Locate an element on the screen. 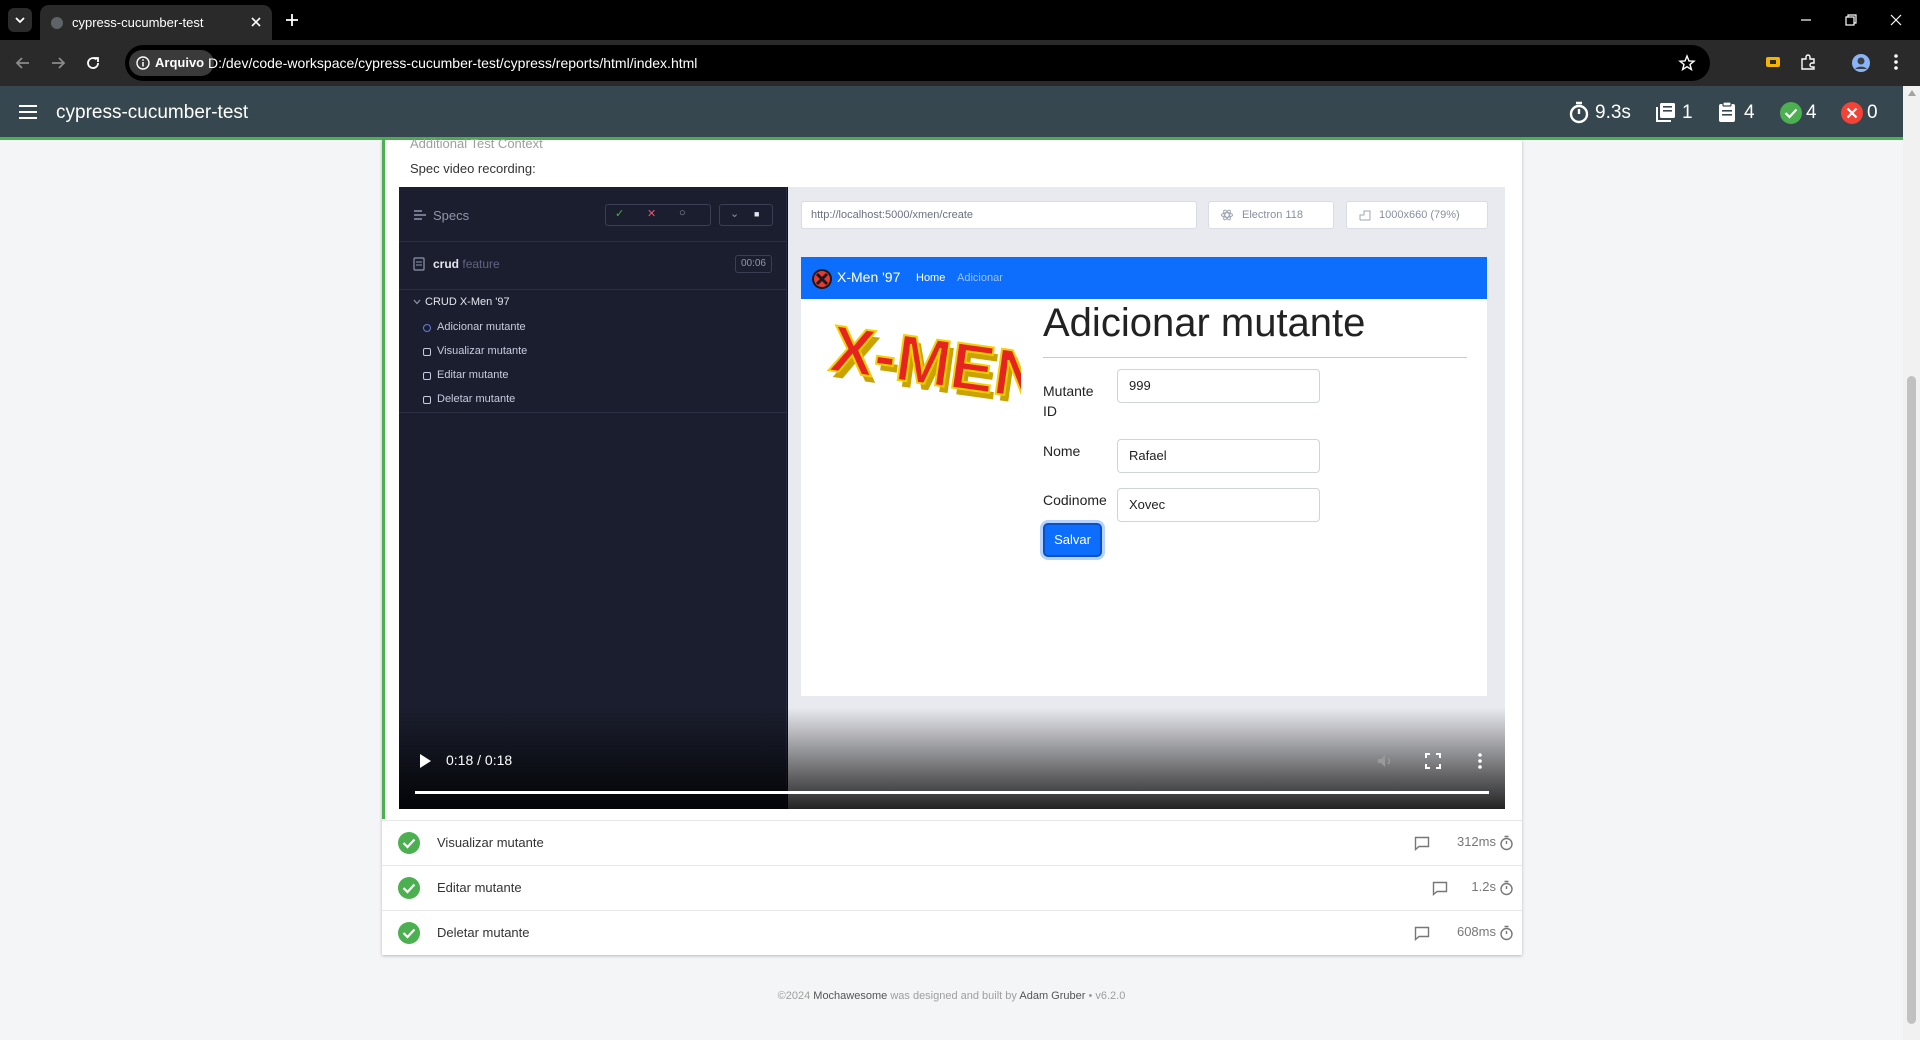 The image size is (1920, 1040). mutant-id-input: 999 is located at coordinates (1218, 386).